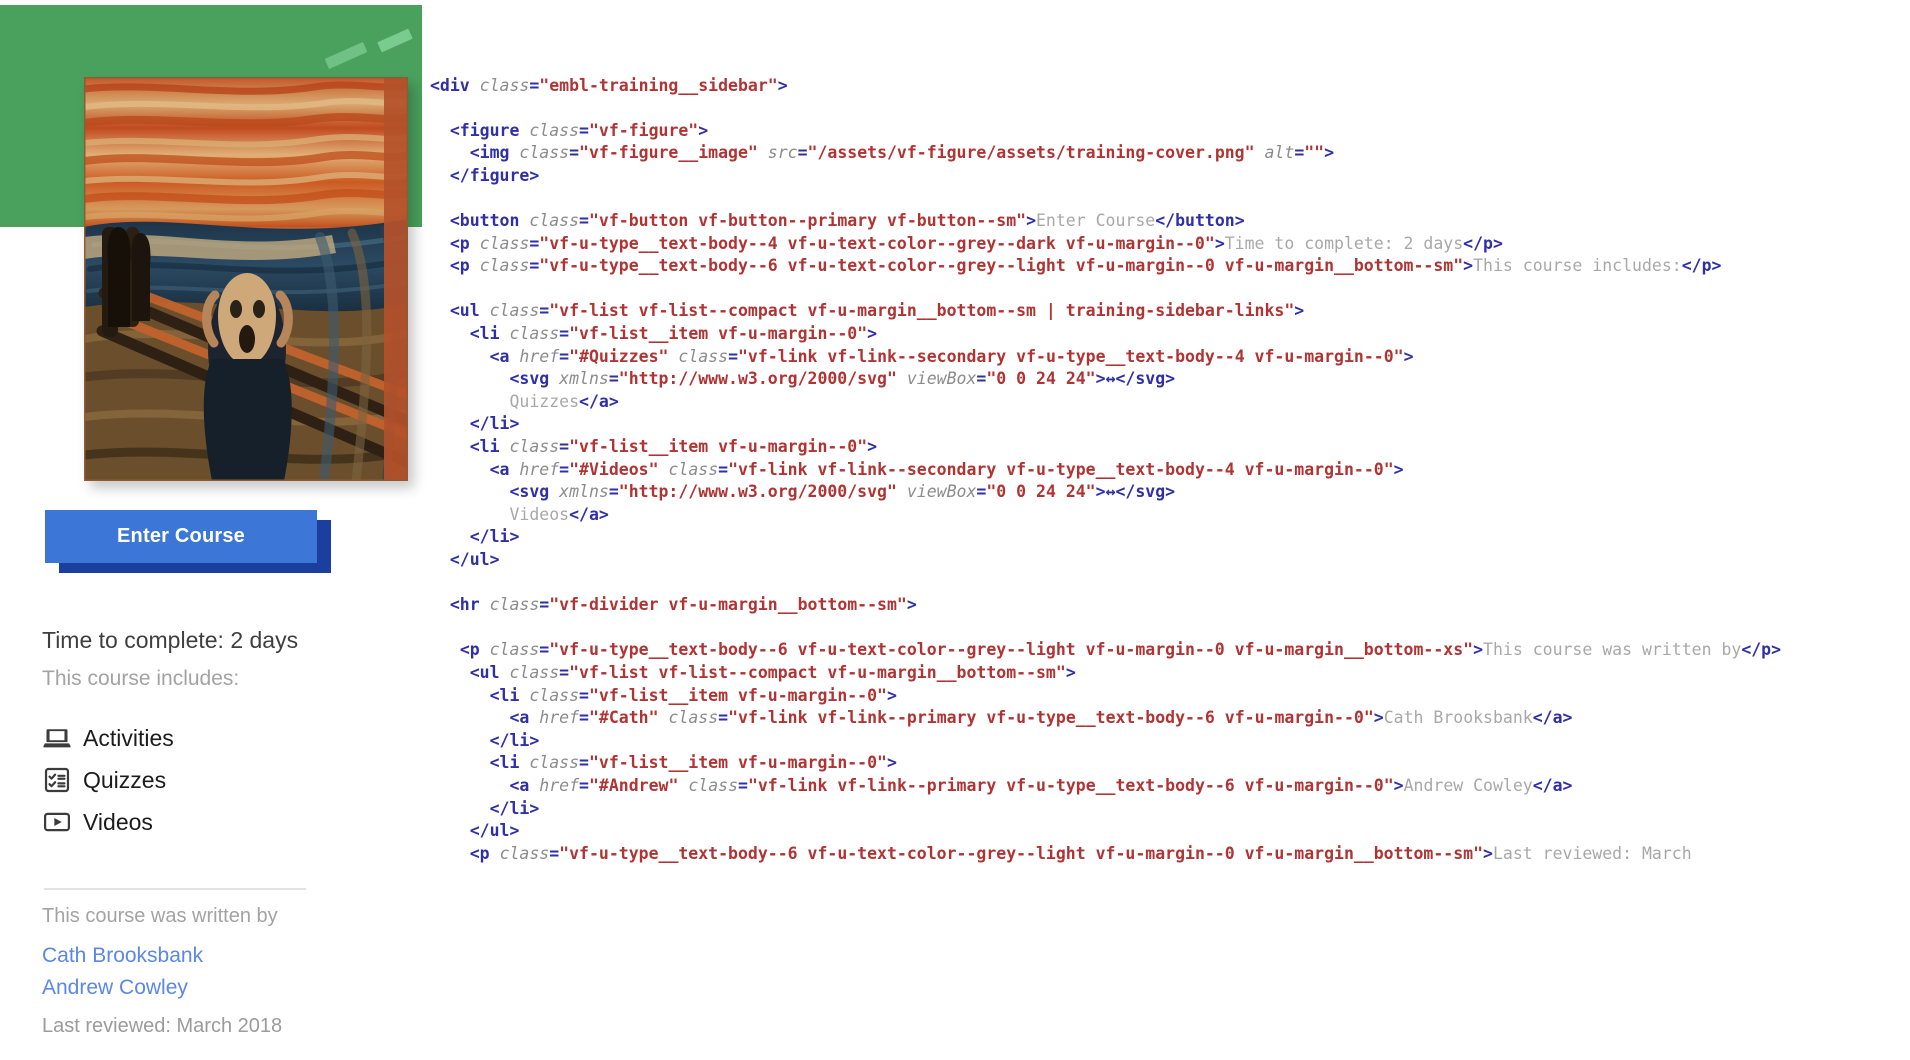 The height and width of the screenshot is (1060, 1910). Describe the element at coordinates (500, 514) in the screenshot. I see `code-token-txt: Videos` at that location.